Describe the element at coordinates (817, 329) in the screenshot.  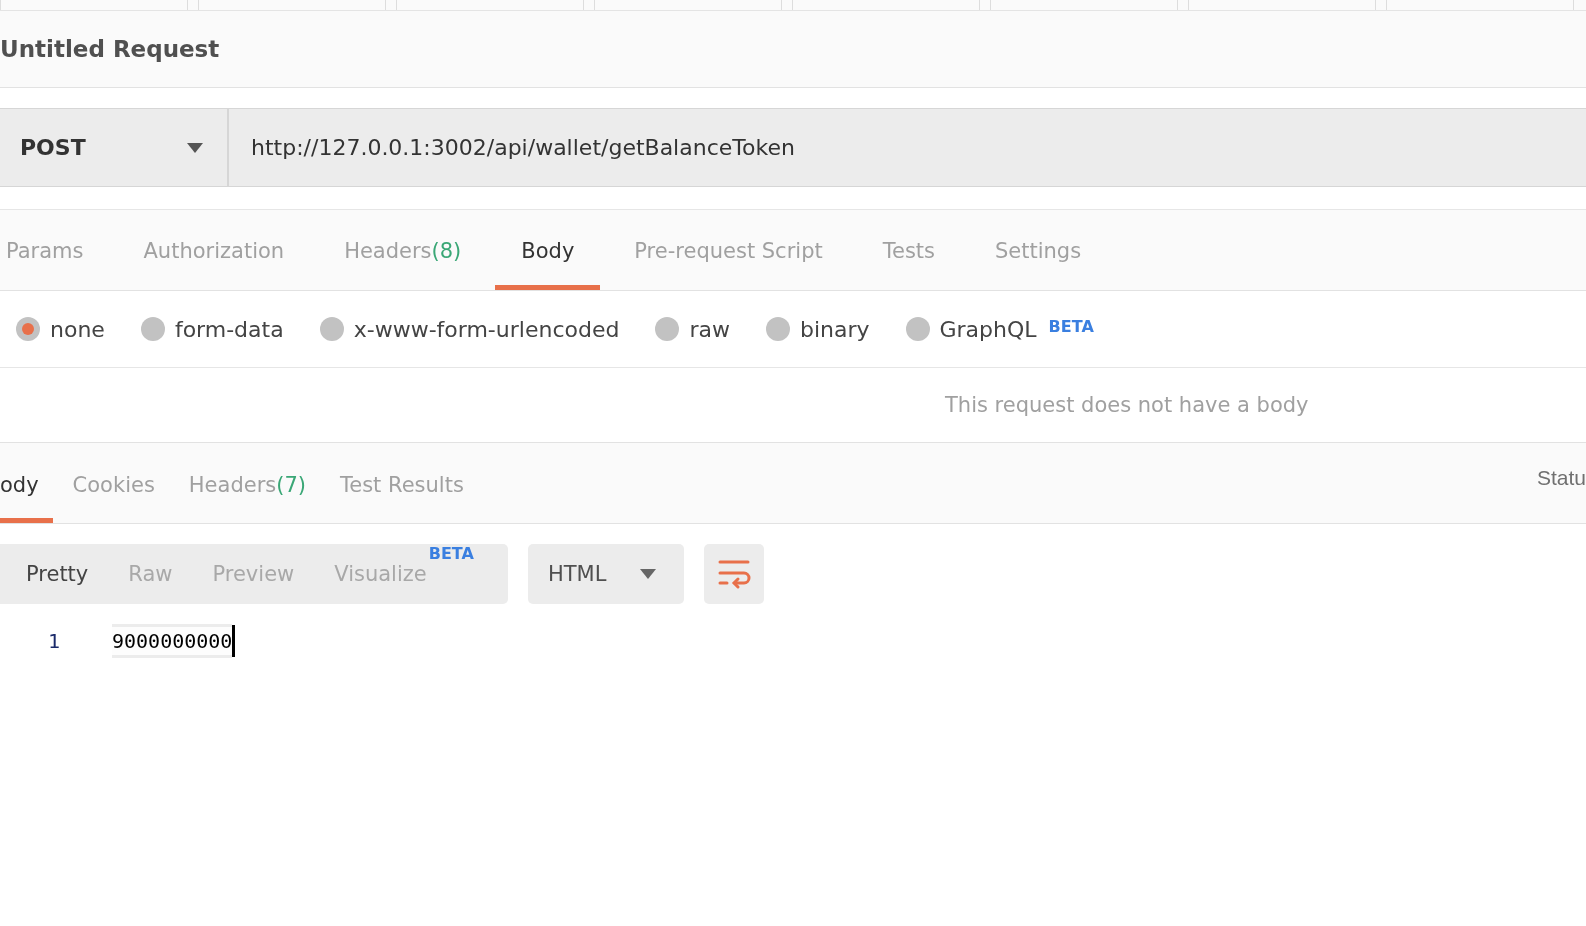
I see `body-type-option: binary` at that location.